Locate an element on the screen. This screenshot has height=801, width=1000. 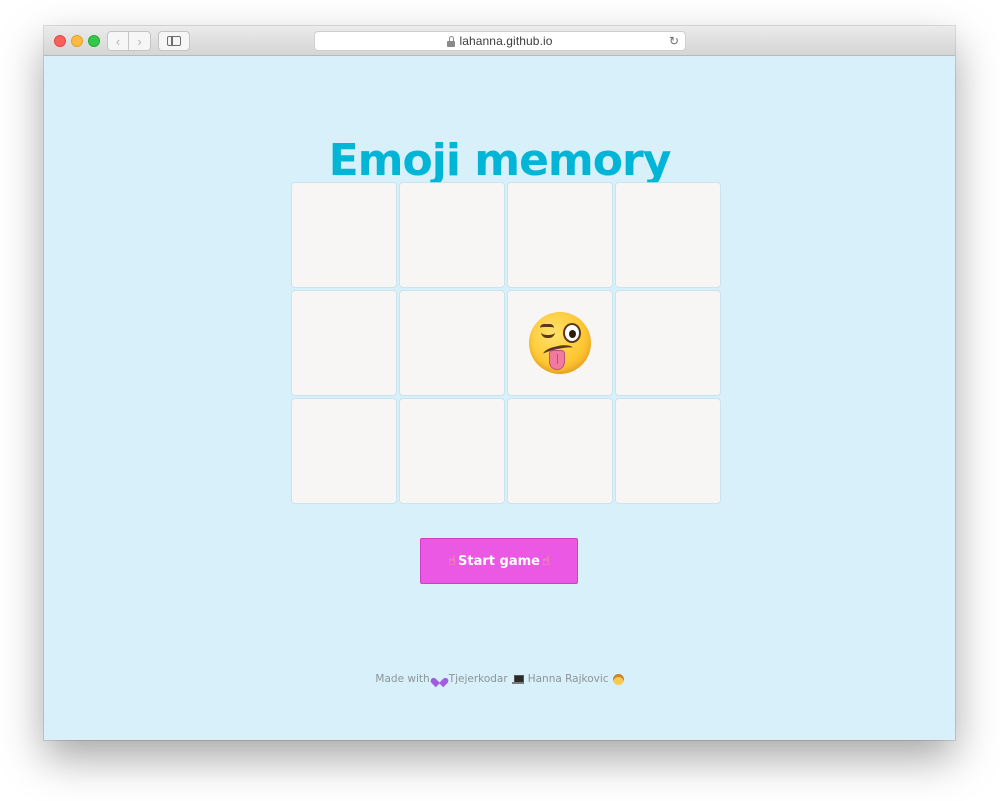
sidebar-icon is located at coordinates (174, 41).